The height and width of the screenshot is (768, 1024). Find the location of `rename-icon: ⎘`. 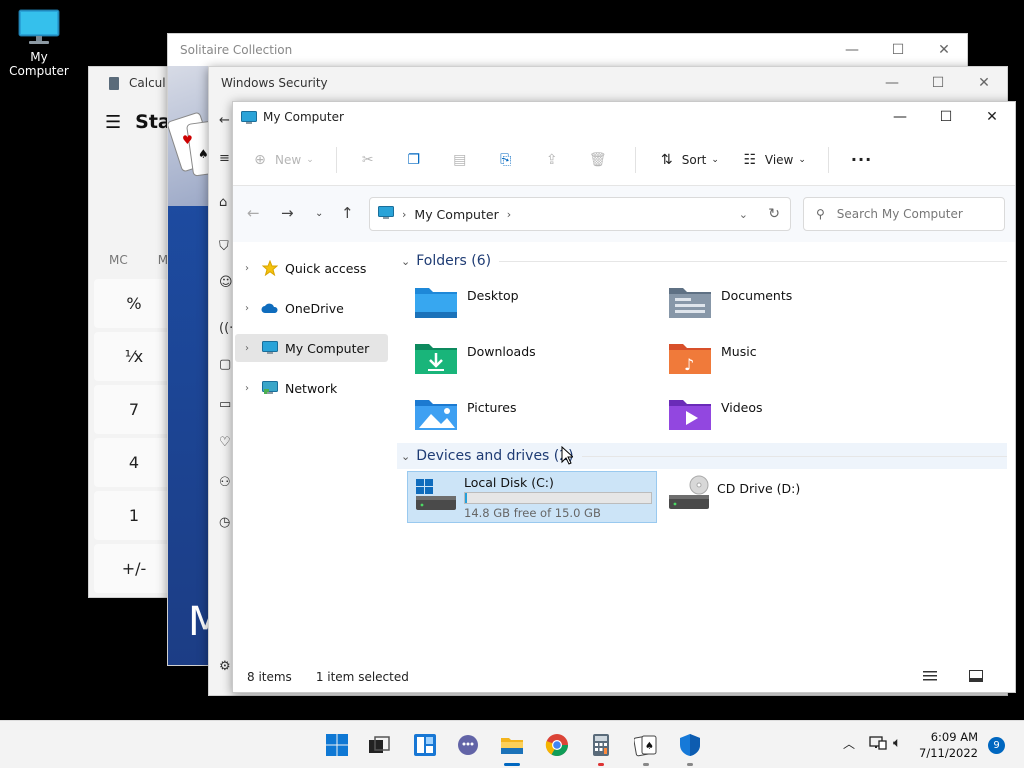

rename-icon: ⎘ is located at coordinates (506, 159).